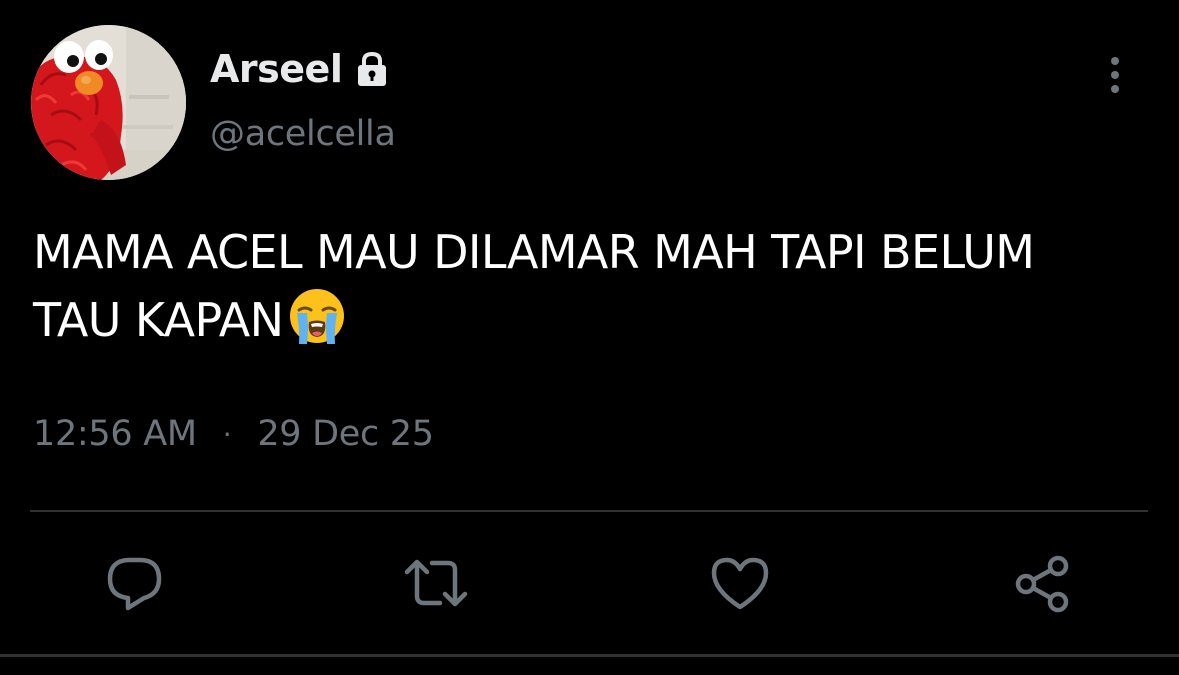  I want to click on tweet-date: 29 Dec 25, so click(345, 434).